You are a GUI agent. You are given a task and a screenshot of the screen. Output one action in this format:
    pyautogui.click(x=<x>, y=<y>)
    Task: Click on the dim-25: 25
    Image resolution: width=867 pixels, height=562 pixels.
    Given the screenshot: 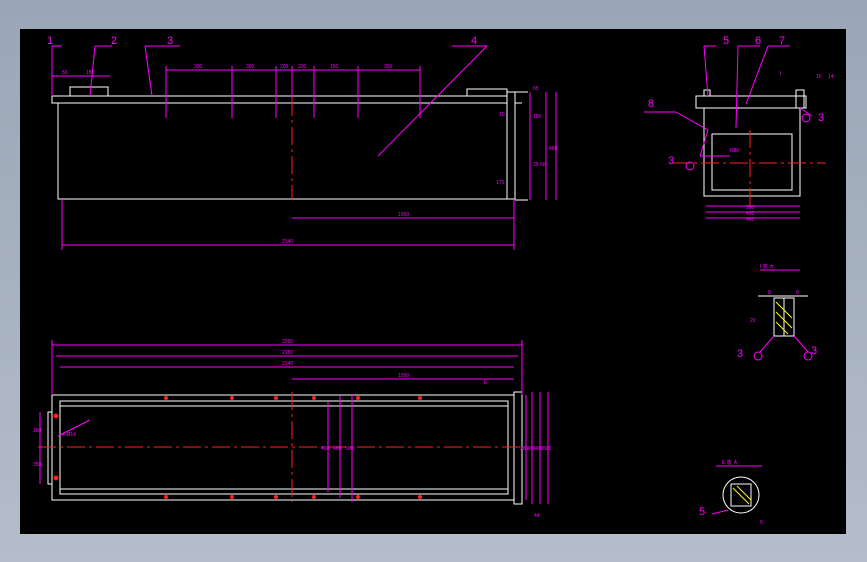 What is the action you would take?
    pyautogui.click(x=536, y=165)
    